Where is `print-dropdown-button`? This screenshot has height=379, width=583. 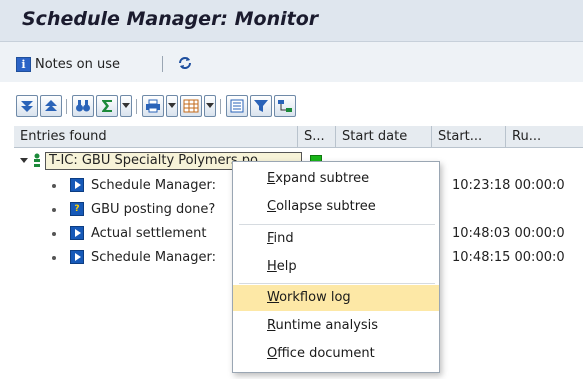 print-dropdown-button is located at coordinates (172, 106).